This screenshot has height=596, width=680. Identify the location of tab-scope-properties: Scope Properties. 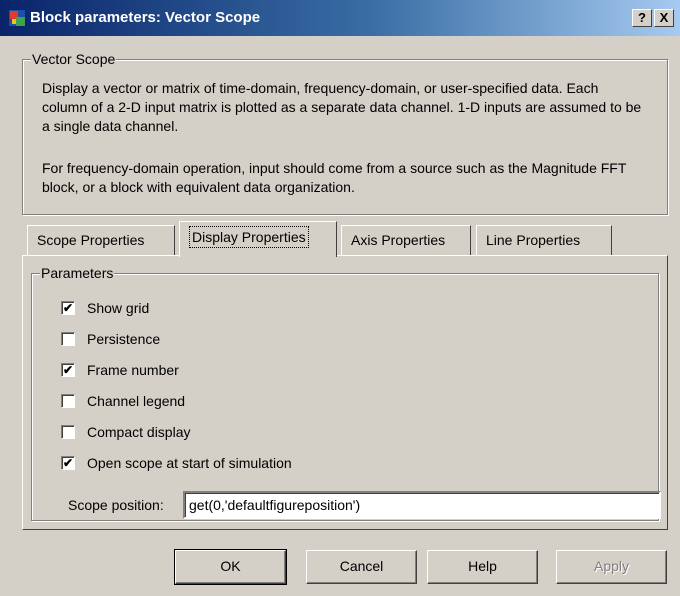
(101, 240).